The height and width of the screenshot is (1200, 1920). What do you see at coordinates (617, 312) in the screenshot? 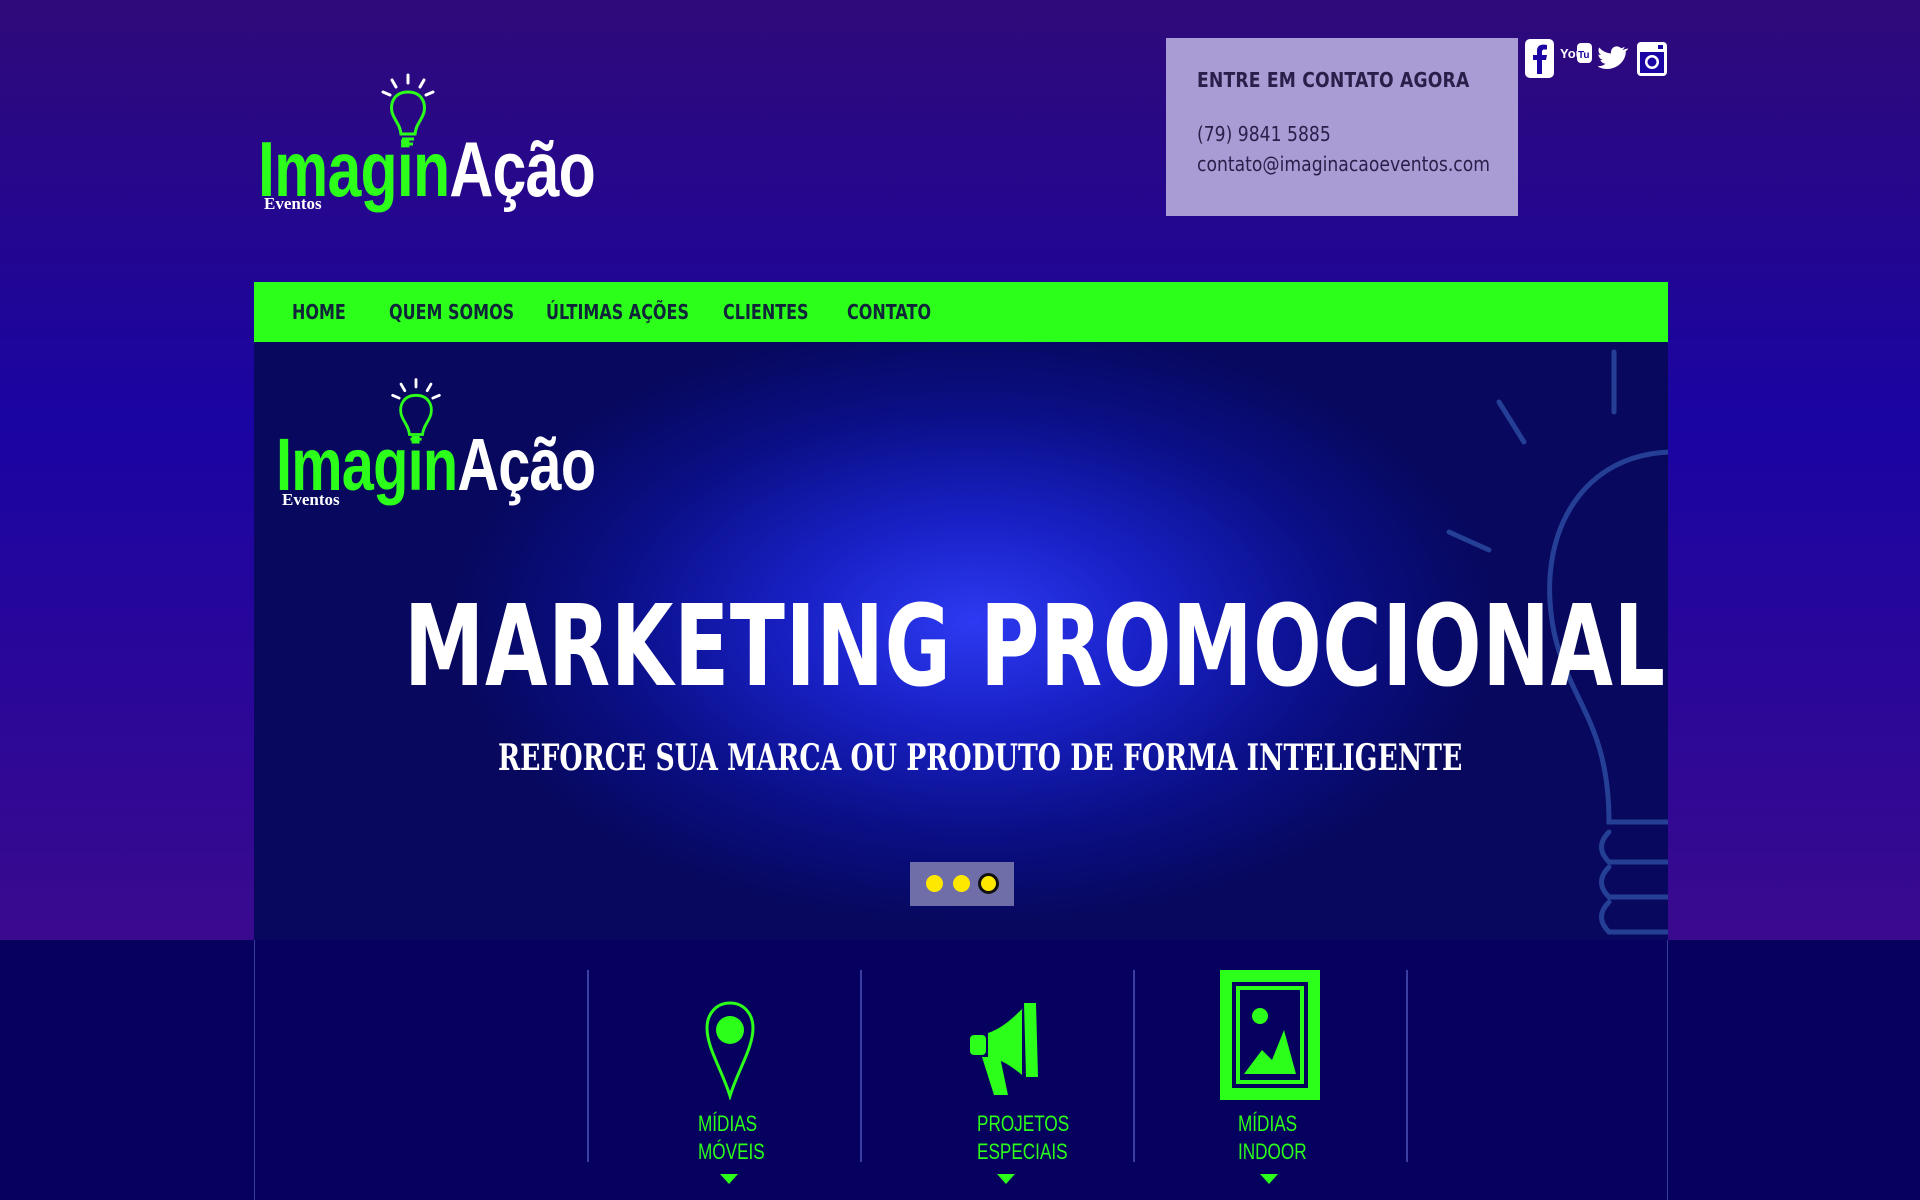
I see `nav-item-ultimas-acoes: ÚLTIMAS AÇÕES` at bounding box center [617, 312].